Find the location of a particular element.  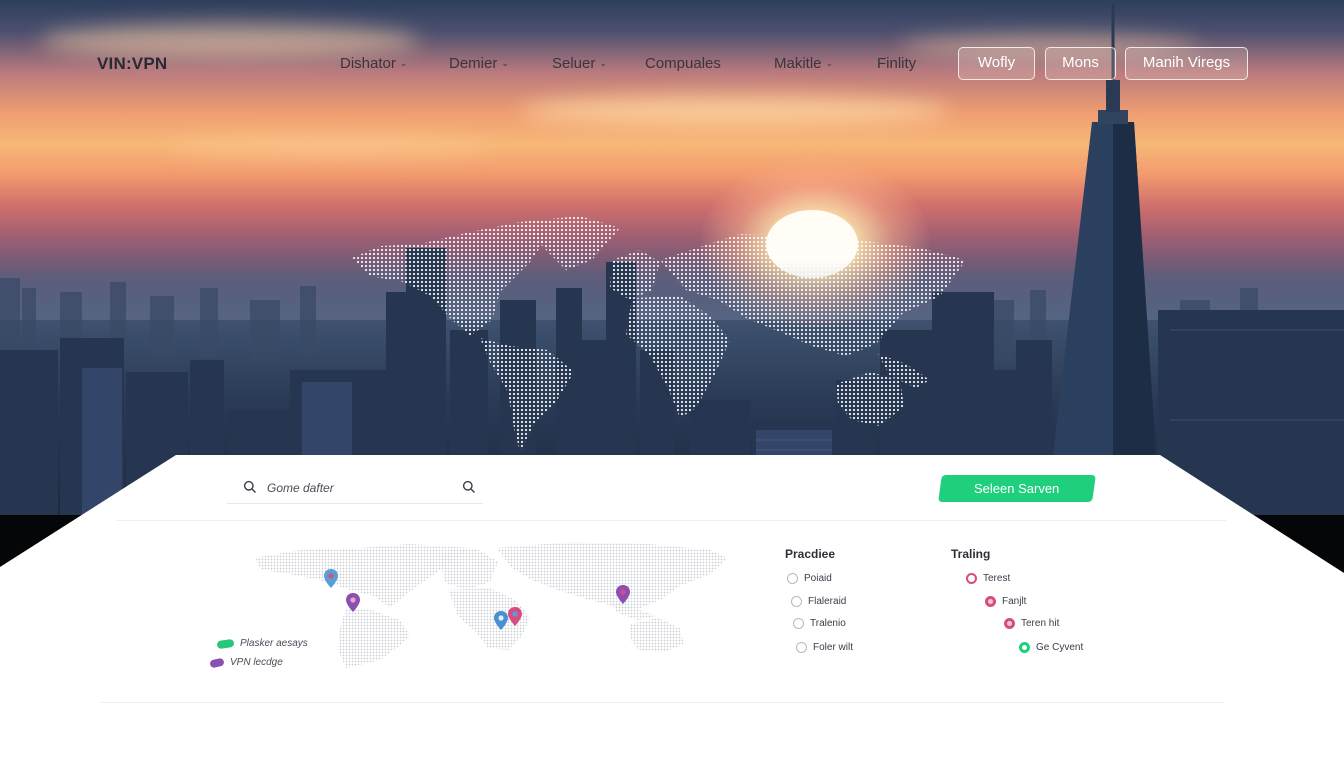

option-teren-hit: Teren hit is located at coordinates (1031, 623).